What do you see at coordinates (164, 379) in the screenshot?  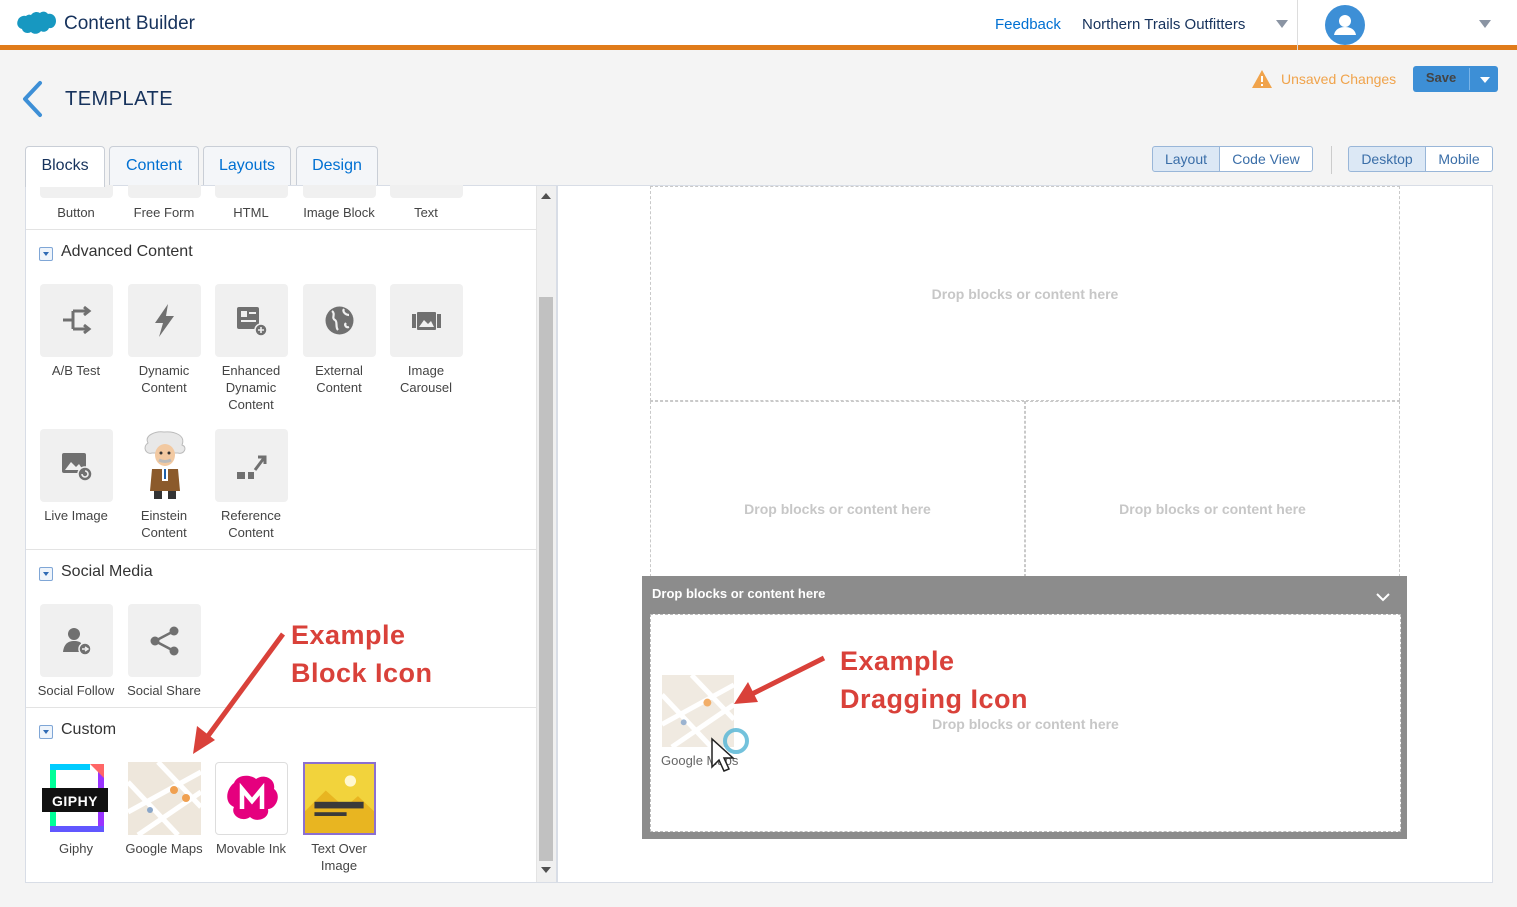 I see `block-label: Dynamic Content` at bounding box center [164, 379].